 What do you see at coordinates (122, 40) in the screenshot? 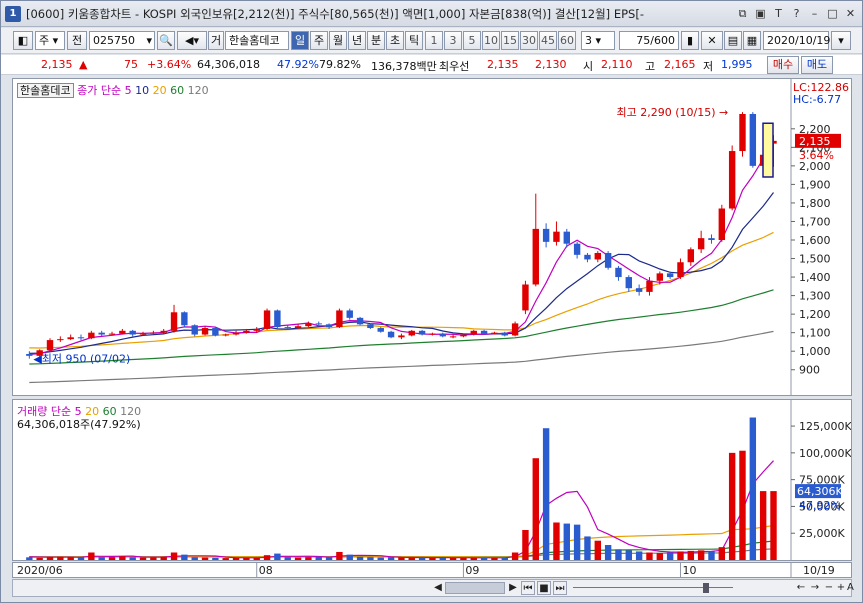
I see `code-input: 025750 ▾` at bounding box center [122, 40].